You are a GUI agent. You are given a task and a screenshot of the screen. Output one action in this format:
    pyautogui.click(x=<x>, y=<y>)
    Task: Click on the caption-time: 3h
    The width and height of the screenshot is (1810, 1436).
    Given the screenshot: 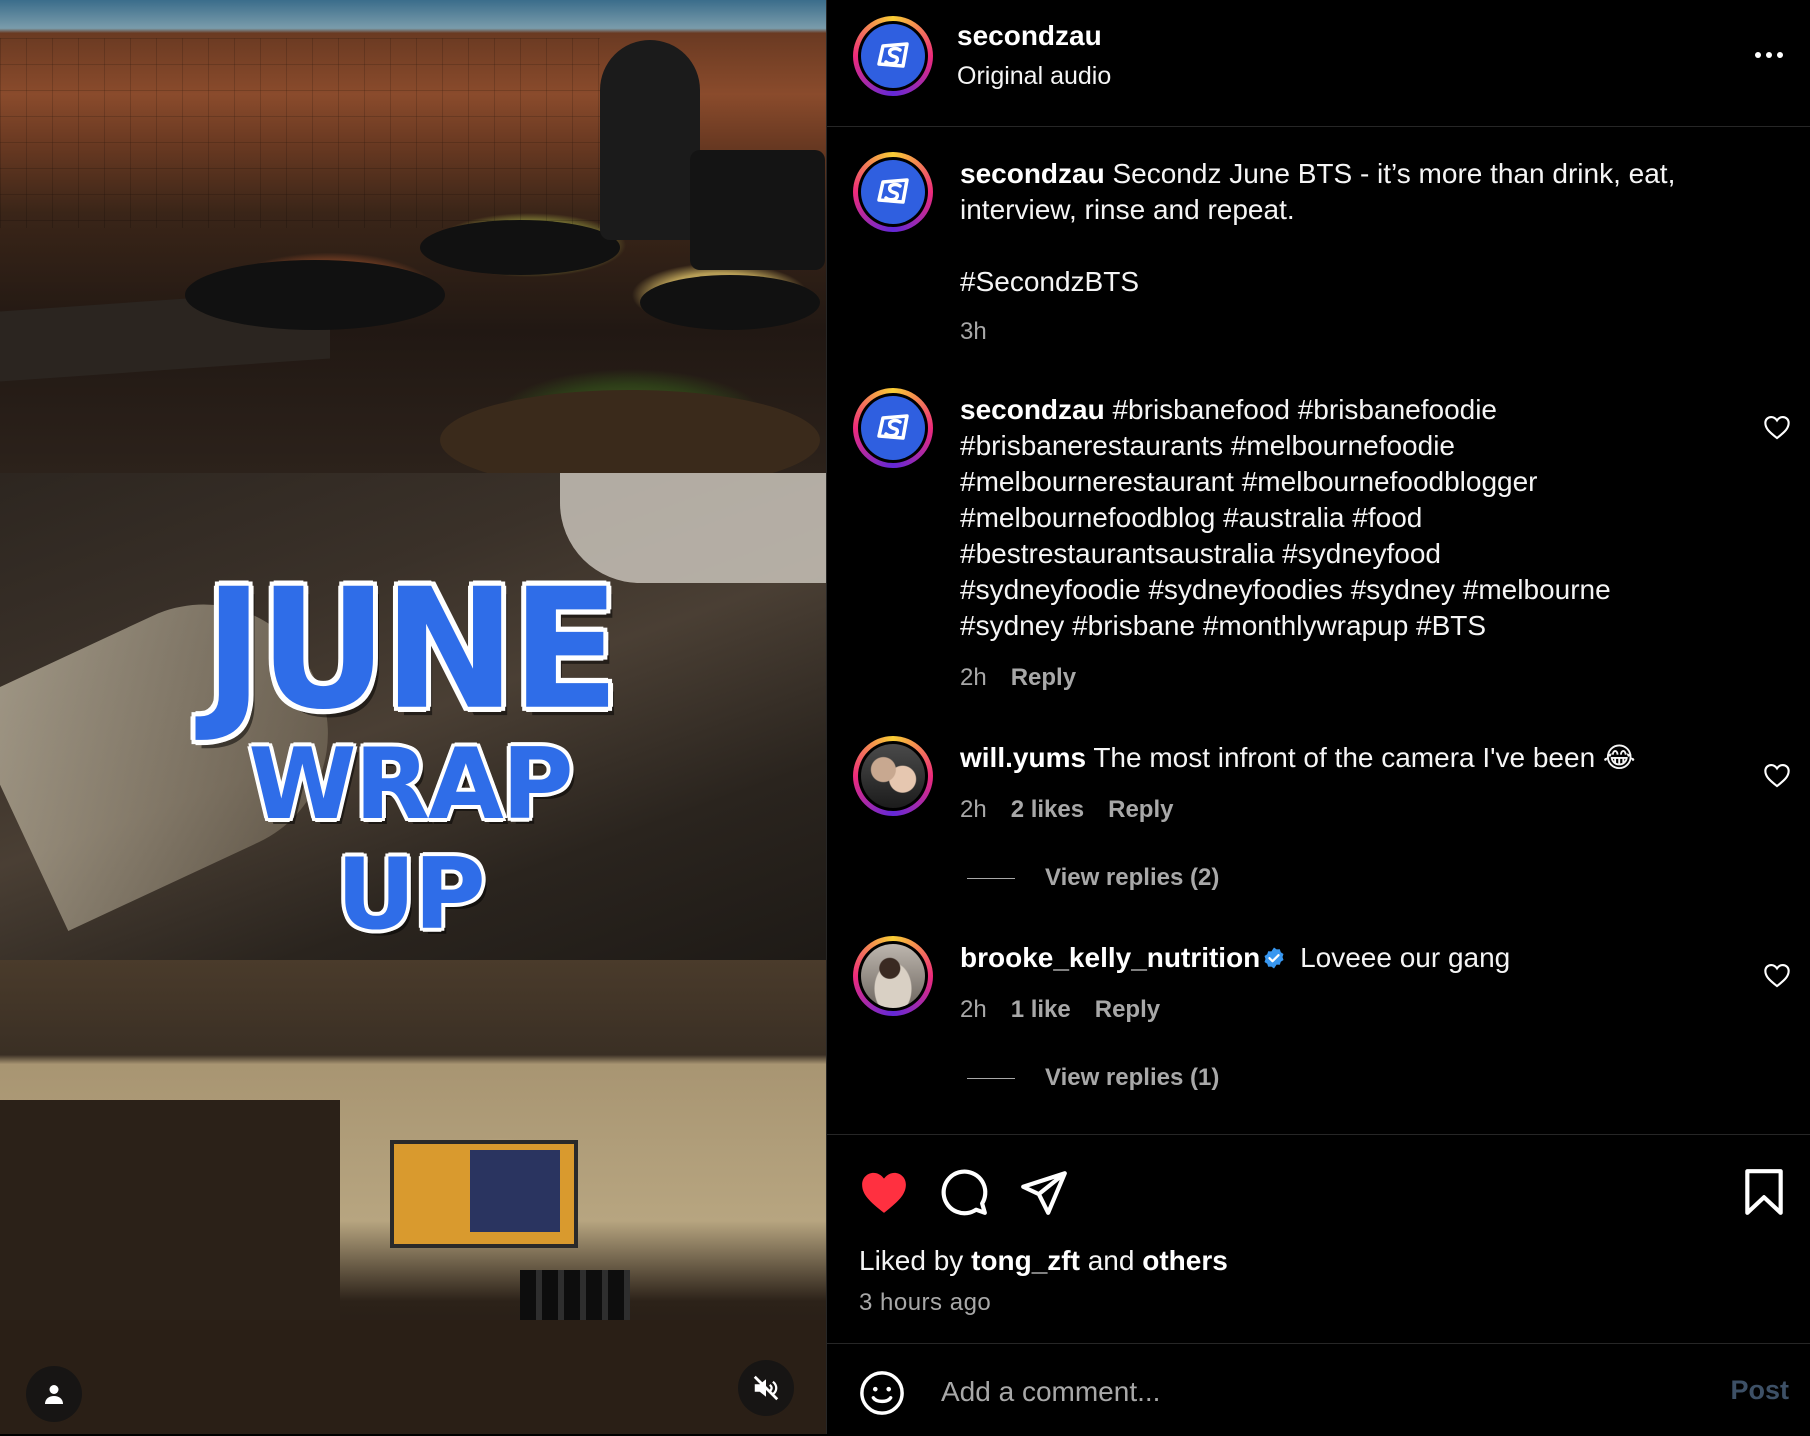 What is the action you would take?
    pyautogui.click(x=973, y=332)
    